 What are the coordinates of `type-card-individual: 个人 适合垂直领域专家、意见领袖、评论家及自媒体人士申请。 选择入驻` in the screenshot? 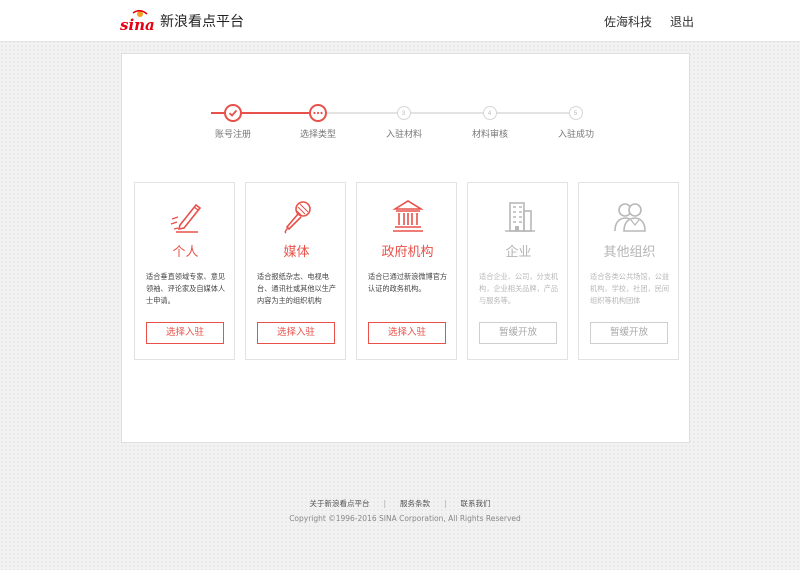 It's located at (184, 271).